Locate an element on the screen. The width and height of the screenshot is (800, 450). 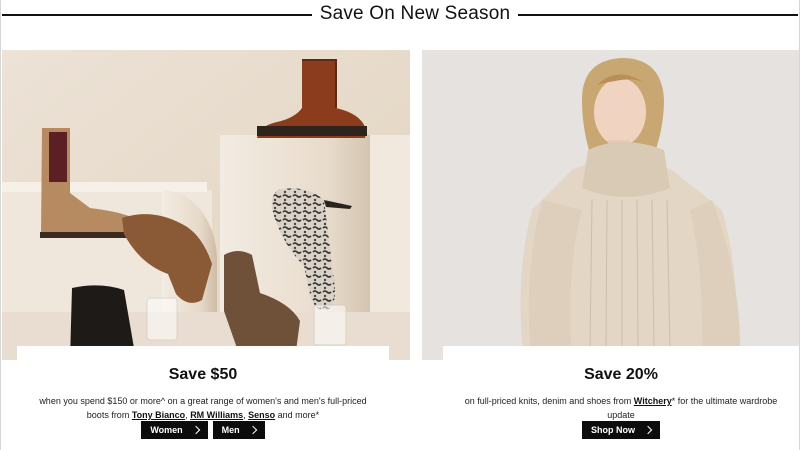
header-rule-left is located at coordinates (157, 15).